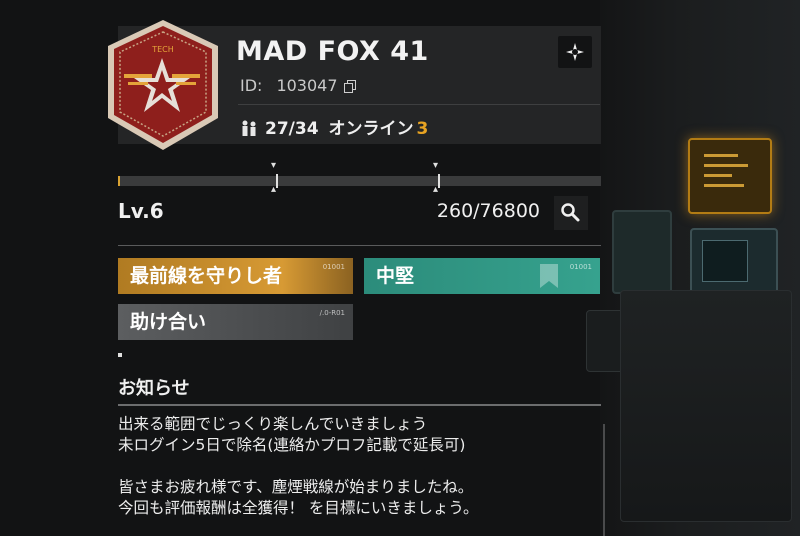 This screenshot has height=536, width=800. Describe the element at coordinates (292, 445) in the screenshot. I see `notice-line: 未ログイン5日で除名(連絡かプロフ記載で延長可)` at that location.